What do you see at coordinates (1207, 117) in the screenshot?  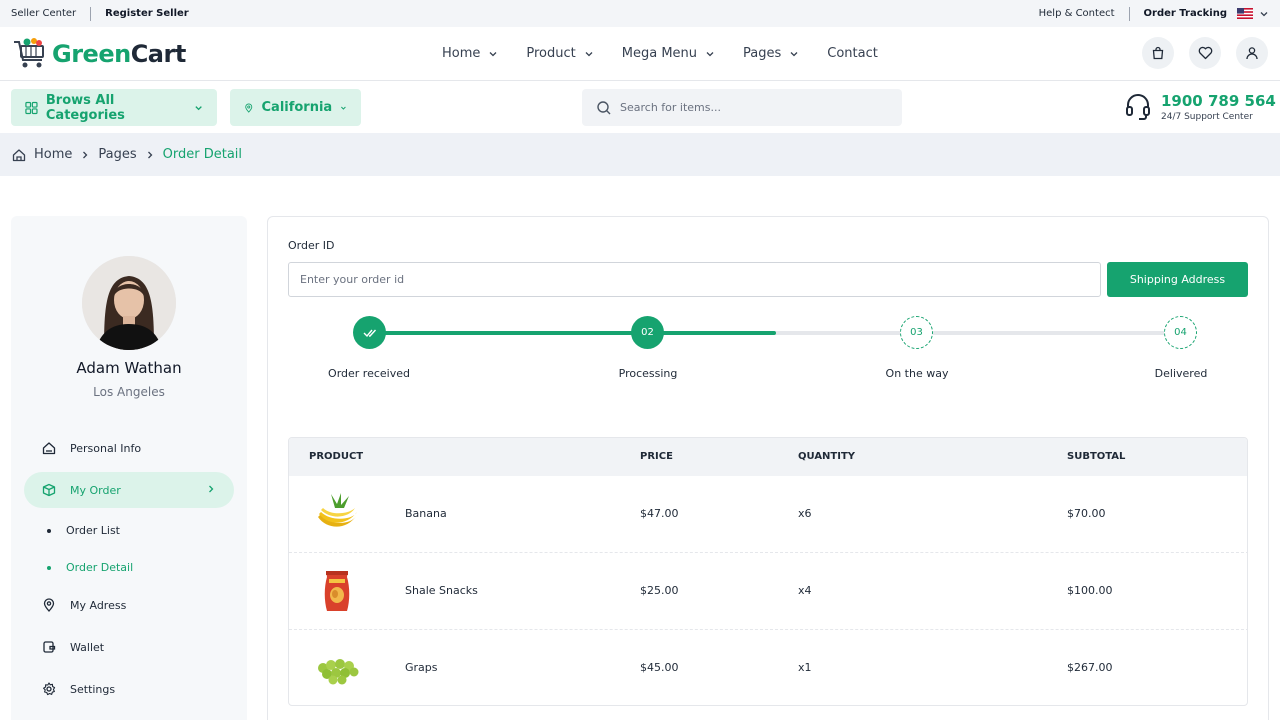 I see `support-caption: 24/7 Support Center` at bounding box center [1207, 117].